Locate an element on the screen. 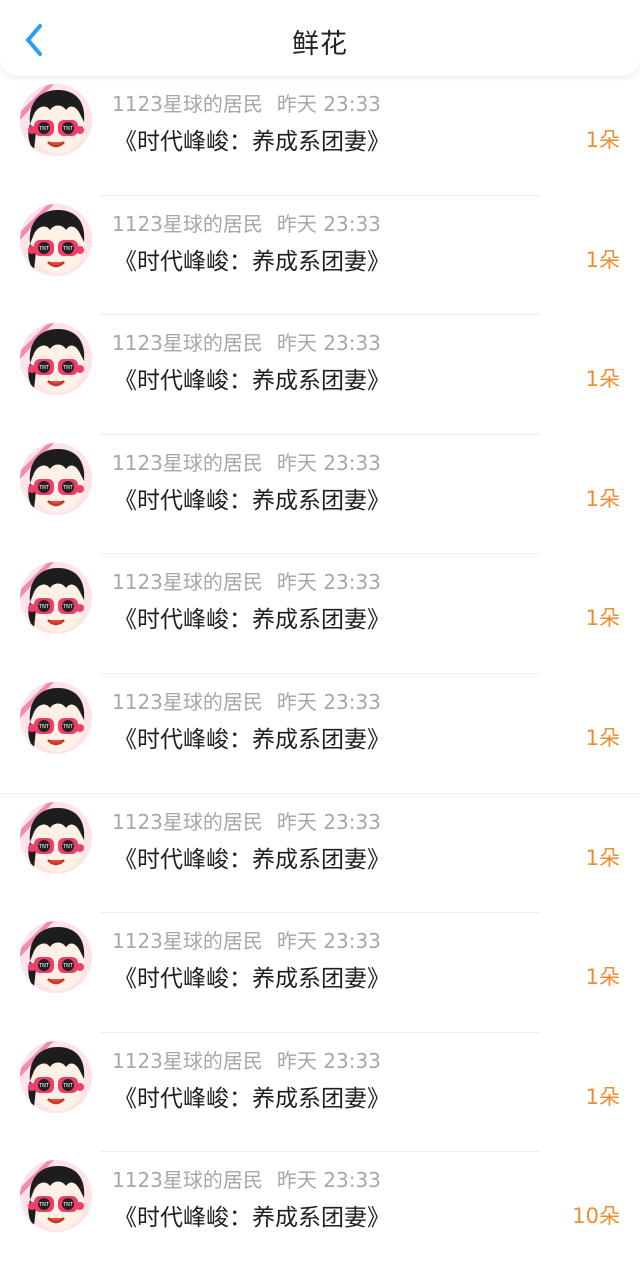  flower-count: 10朵 is located at coordinates (596, 1216).